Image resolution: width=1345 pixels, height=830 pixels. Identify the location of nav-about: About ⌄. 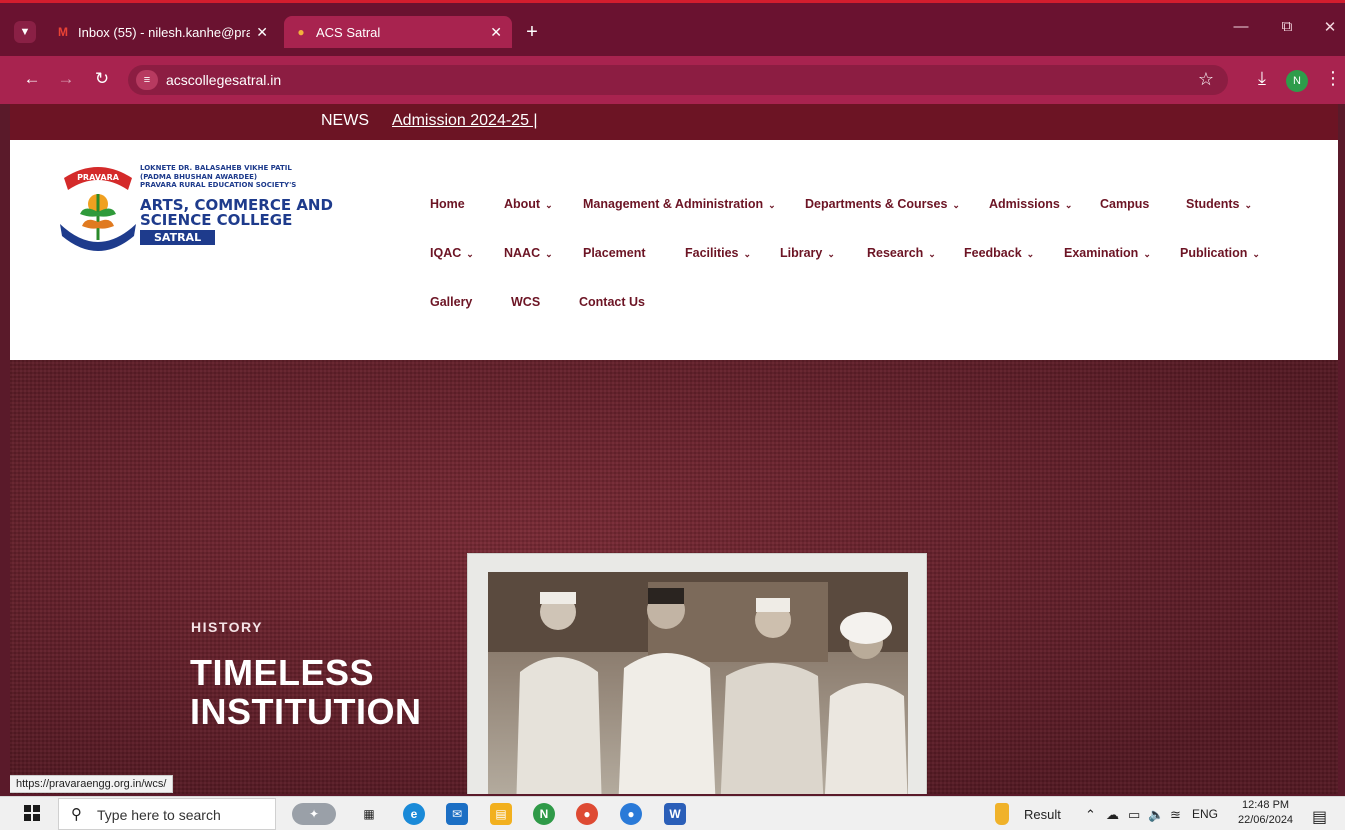
(528, 204).